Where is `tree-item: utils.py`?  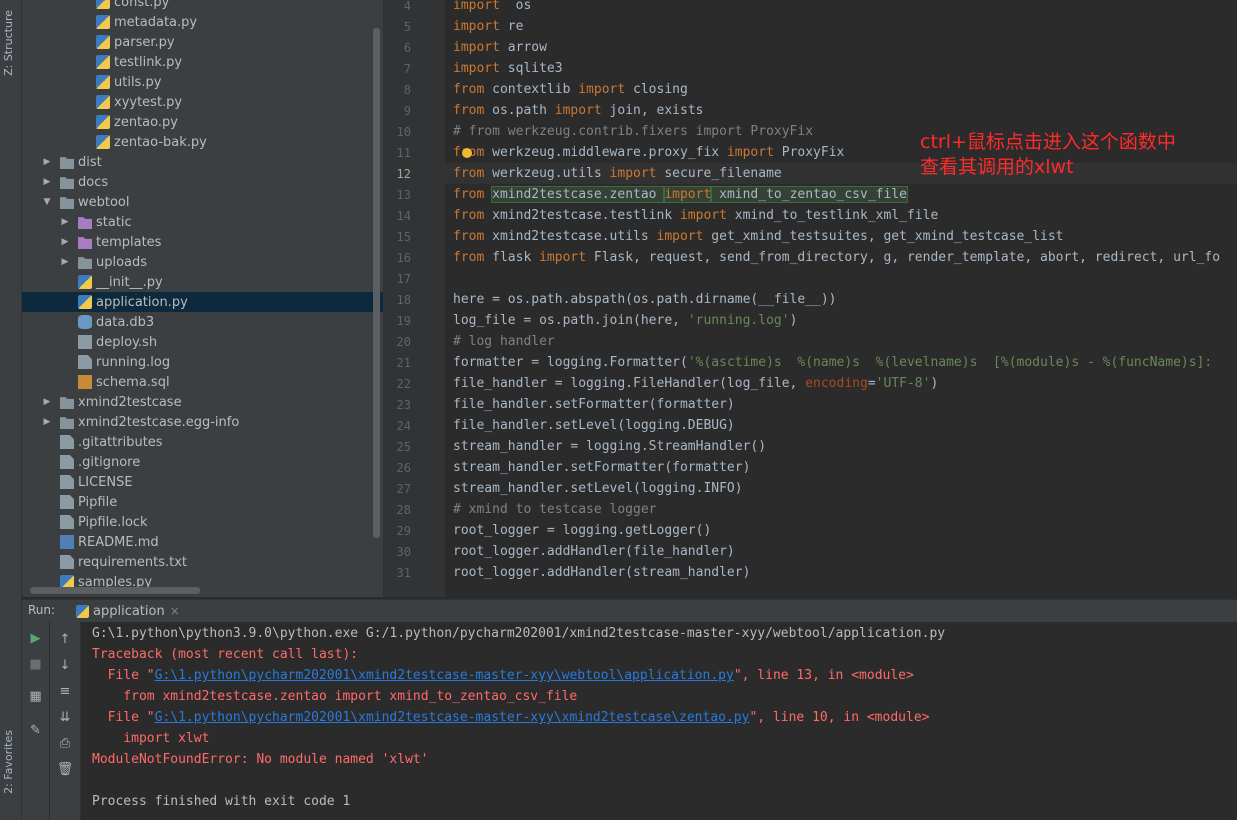 tree-item: utils.py is located at coordinates (202, 82).